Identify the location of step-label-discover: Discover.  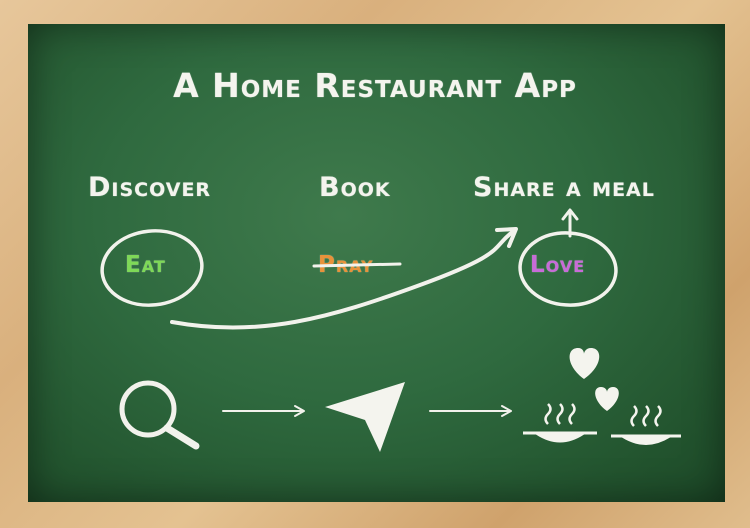
(150, 187).